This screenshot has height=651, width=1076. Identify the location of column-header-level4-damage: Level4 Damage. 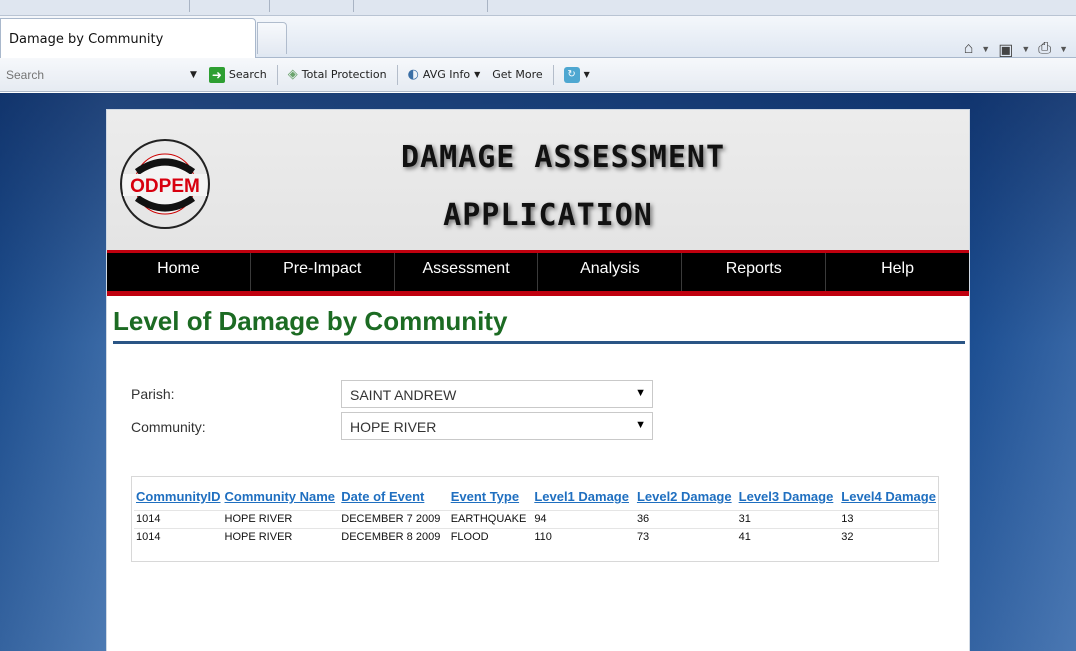
(888, 499).